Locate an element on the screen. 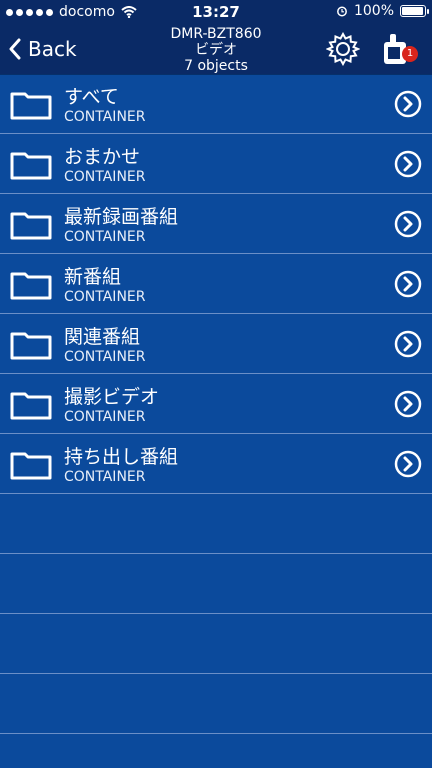  list-item: 関連番組 CONTAINER is located at coordinates (216, 344).